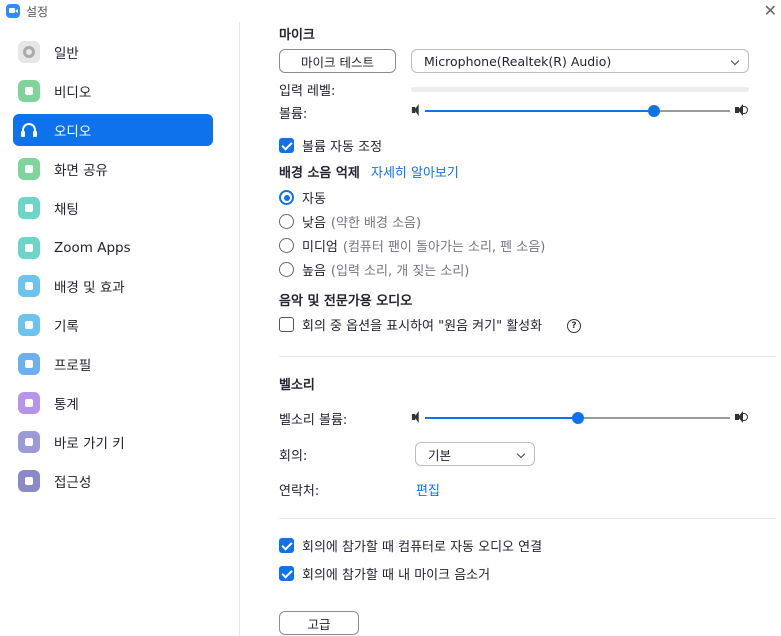 Image resolution: width=781 pixels, height=636 pixels. I want to click on ringtone-volume-thumb, so click(577, 418).